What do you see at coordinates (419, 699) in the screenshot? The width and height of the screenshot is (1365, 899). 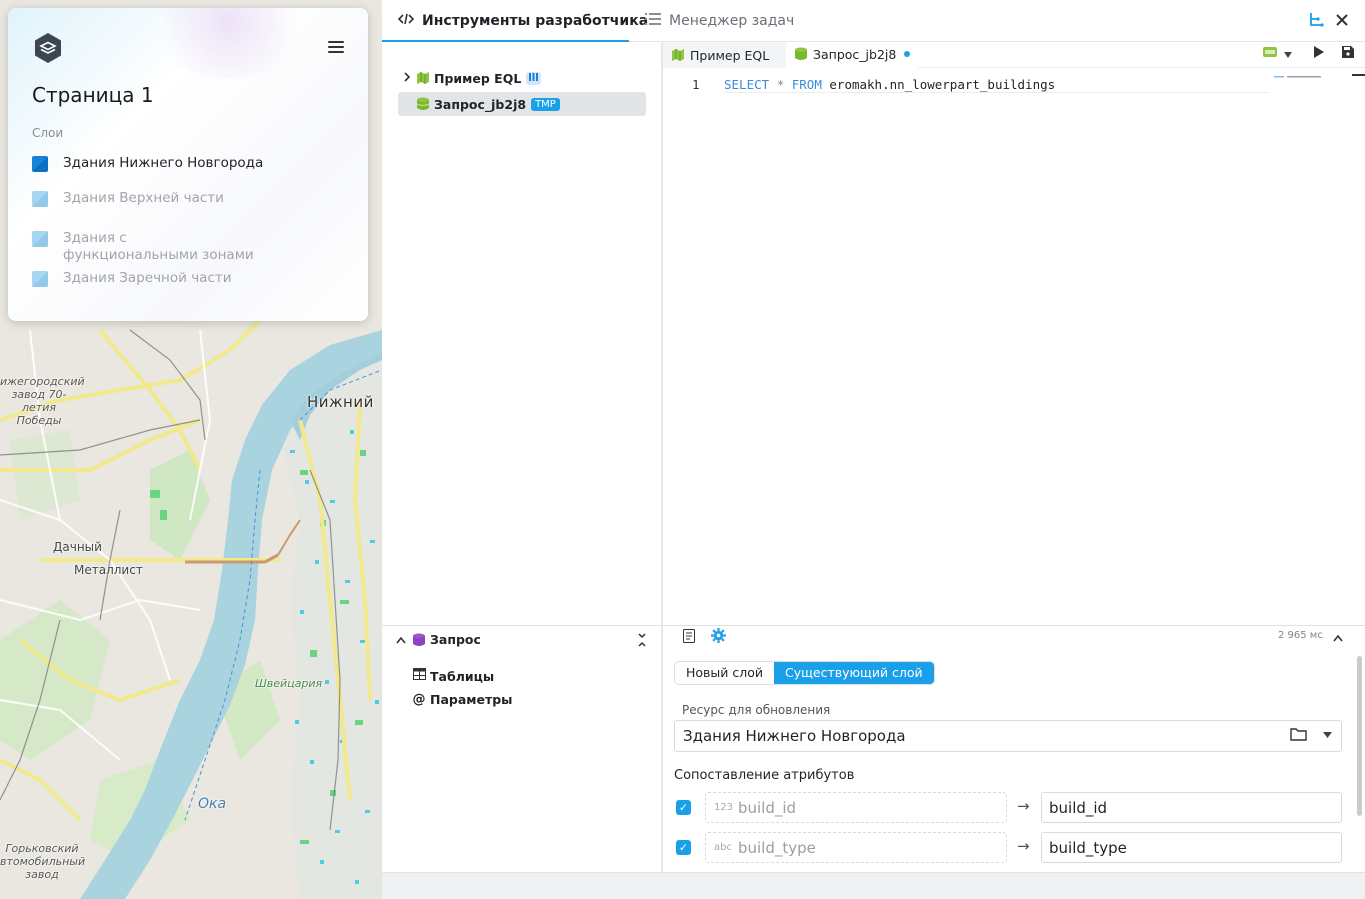 I see `at-icon: @` at bounding box center [419, 699].